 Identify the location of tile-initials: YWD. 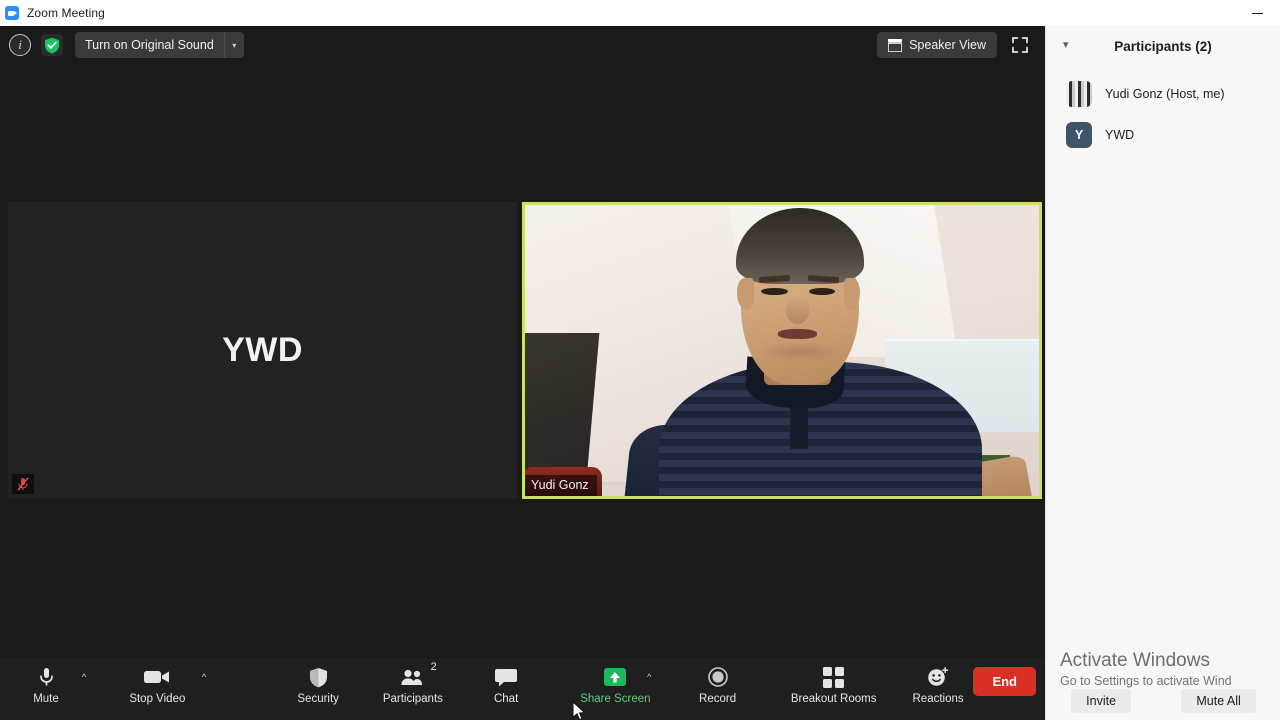
(262, 350).